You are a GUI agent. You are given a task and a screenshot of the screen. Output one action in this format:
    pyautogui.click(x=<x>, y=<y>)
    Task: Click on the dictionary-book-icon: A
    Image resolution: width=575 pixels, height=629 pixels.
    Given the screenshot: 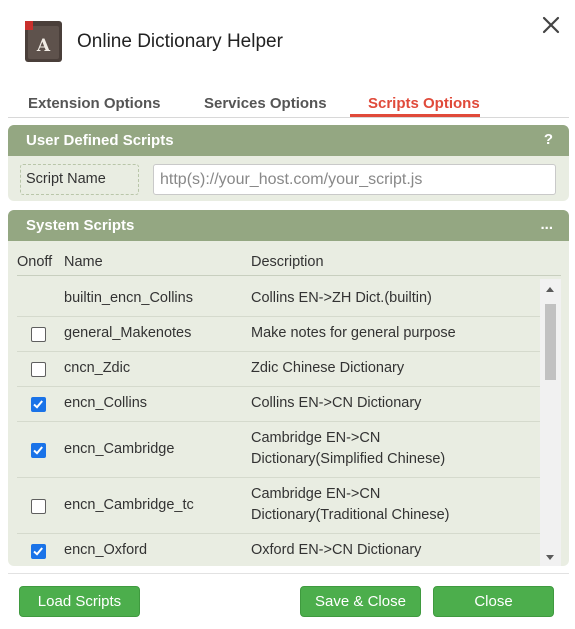 What is the action you would take?
    pyautogui.click(x=43, y=41)
    